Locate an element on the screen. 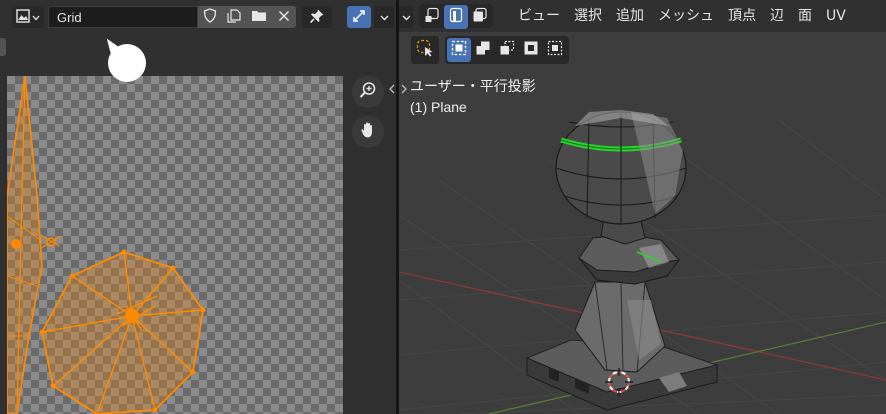  cursor-tooltip-bubble is located at coordinates (127, 63).